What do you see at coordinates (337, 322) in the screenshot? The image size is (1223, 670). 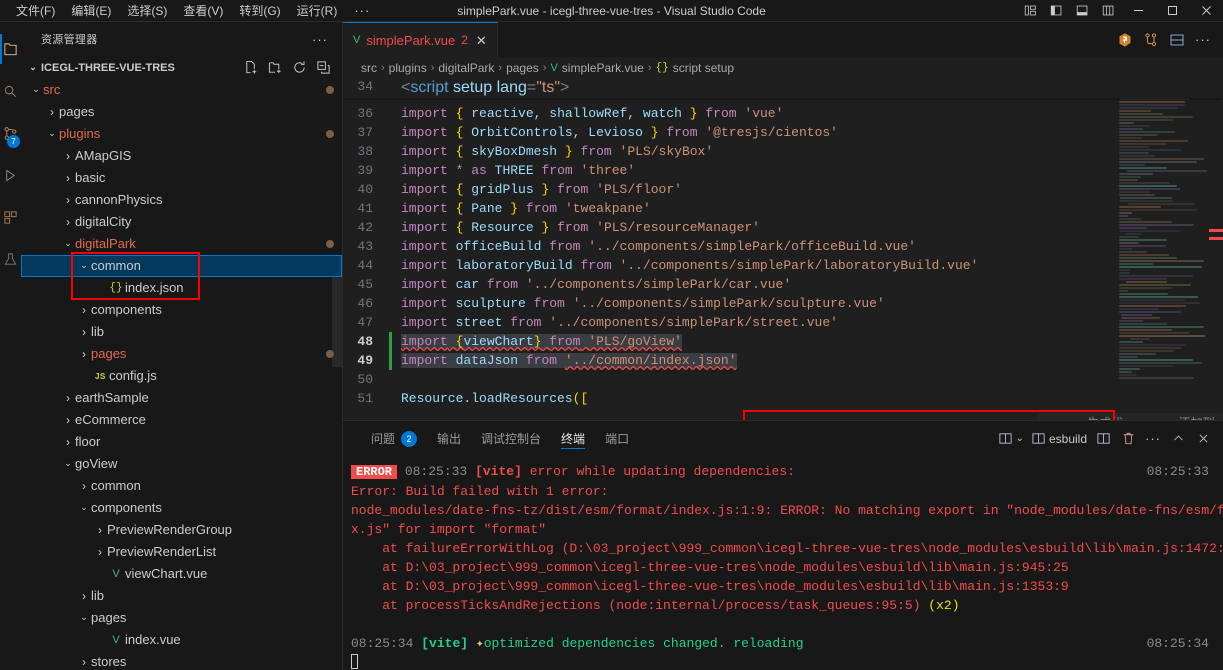 I see `sidebar-scrollbar` at bounding box center [337, 322].